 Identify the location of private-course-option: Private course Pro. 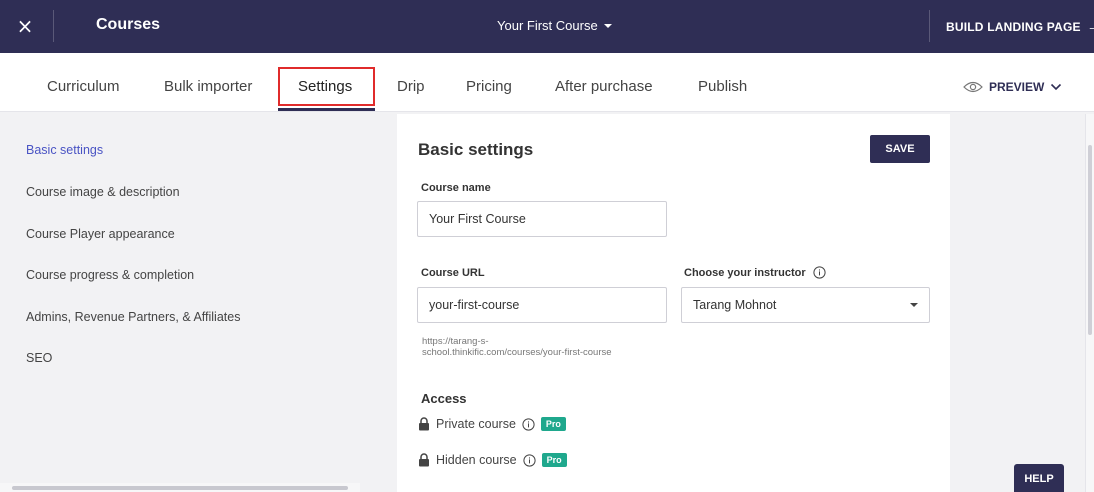
(492, 424).